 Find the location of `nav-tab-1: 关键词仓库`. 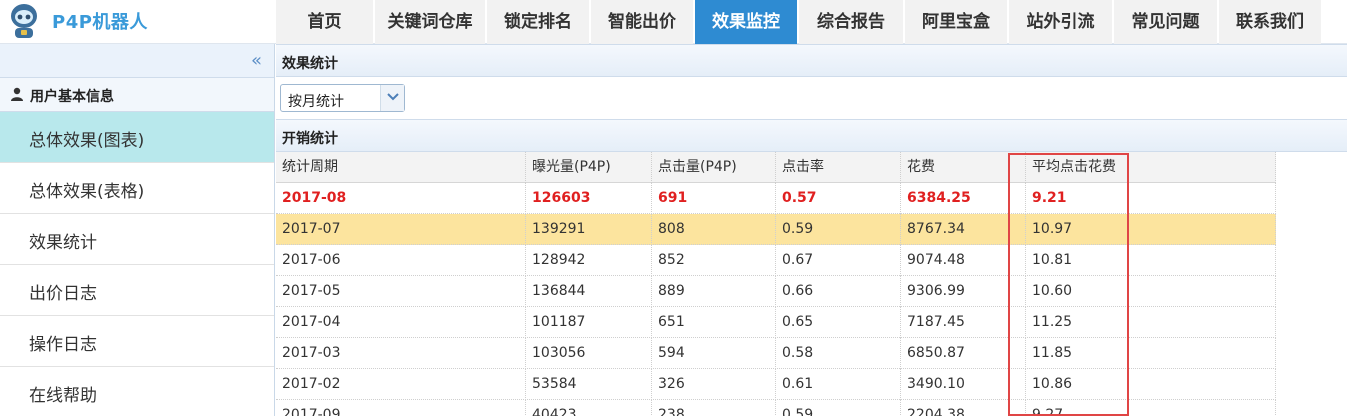

nav-tab-1: 关键词仓库 is located at coordinates (430, 22).